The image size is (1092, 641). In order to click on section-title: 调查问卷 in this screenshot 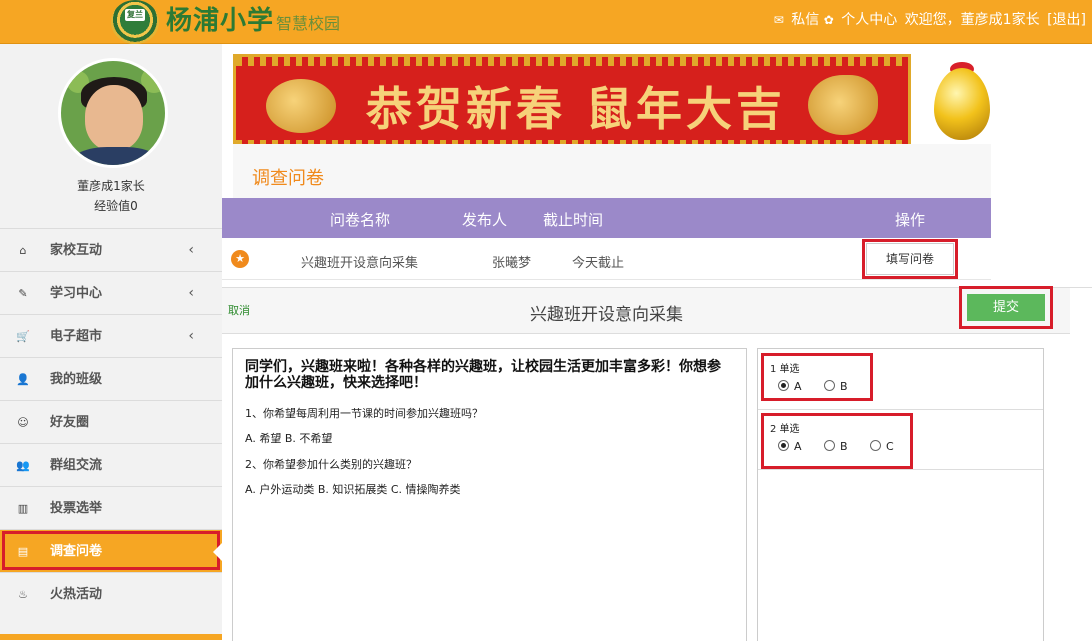, I will do `click(288, 178)`.